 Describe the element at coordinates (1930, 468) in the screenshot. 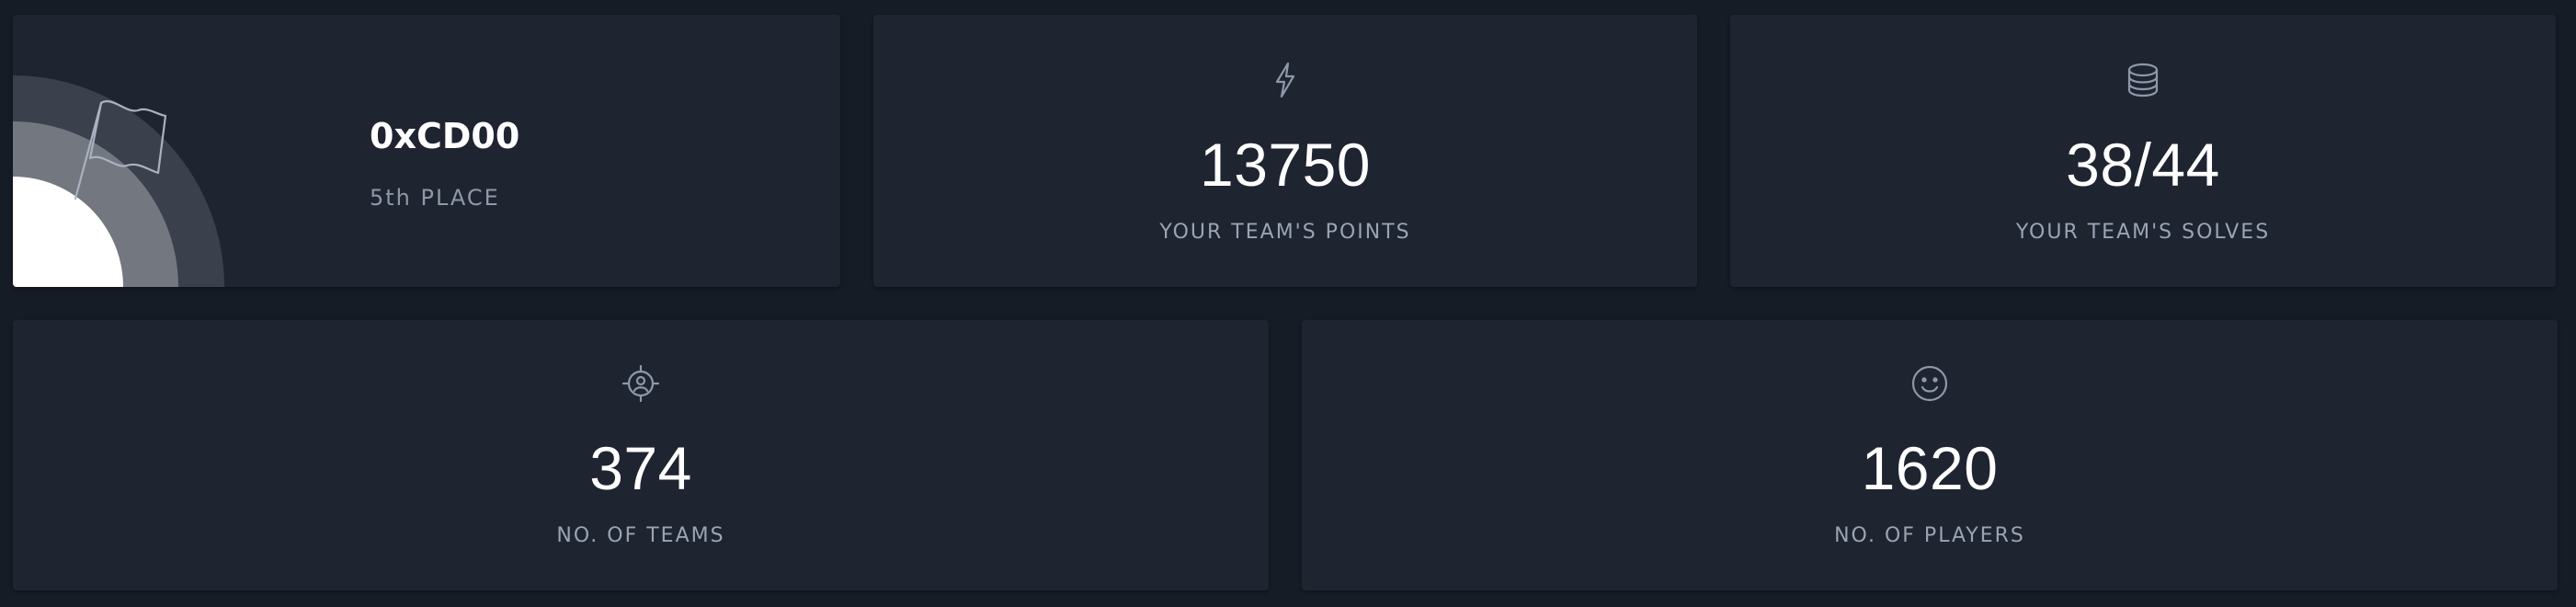

I see `players-count-value: 1620` at that location.